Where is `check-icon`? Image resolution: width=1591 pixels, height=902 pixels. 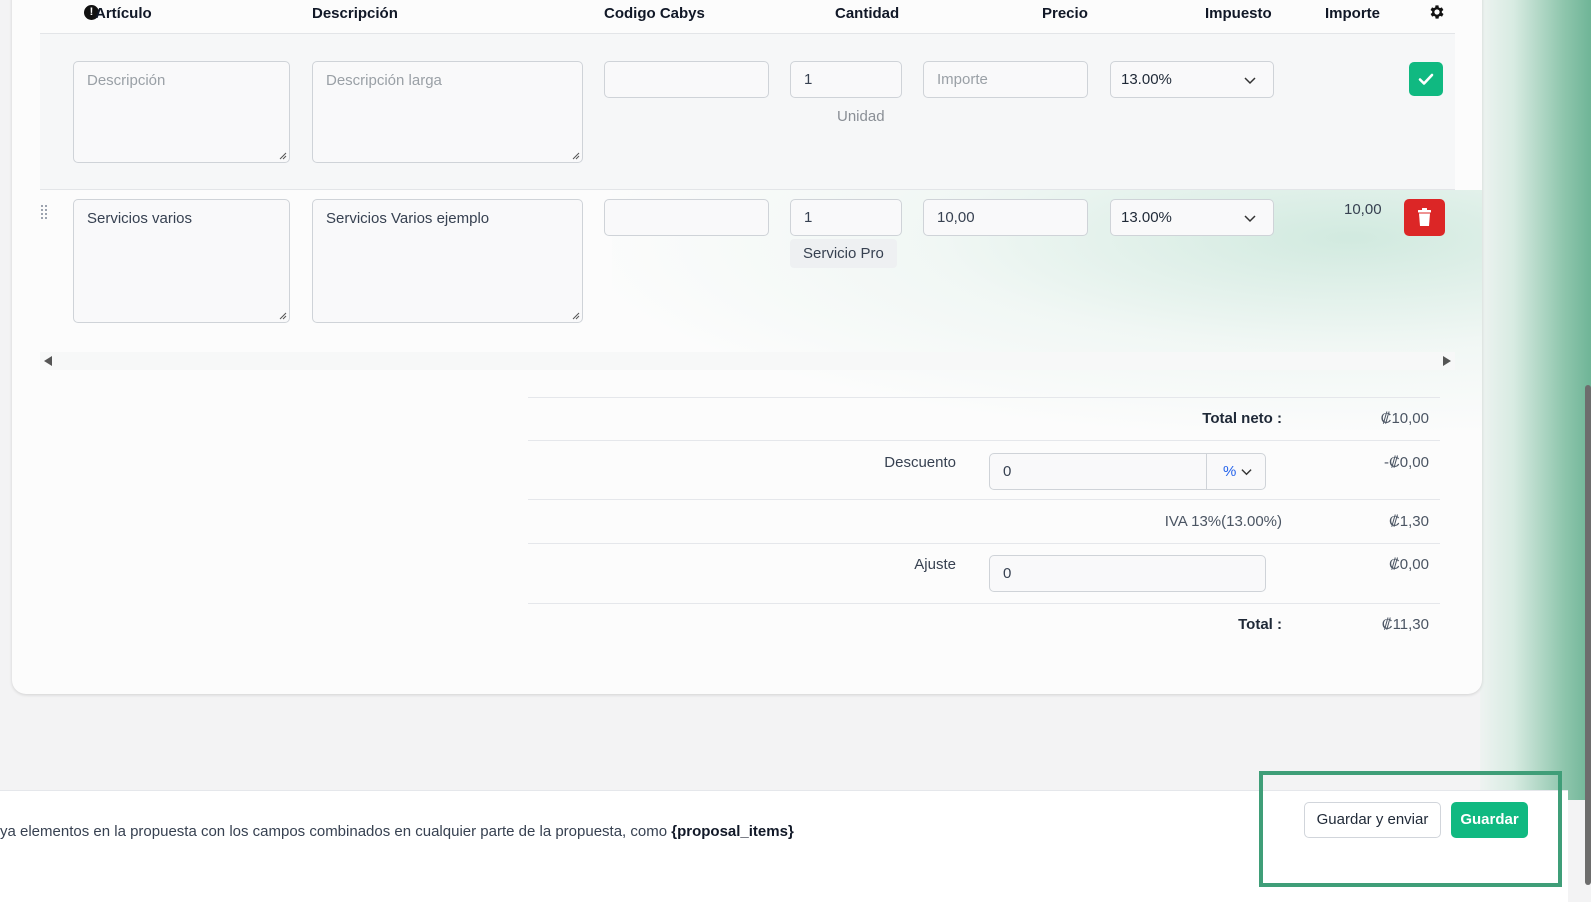 check-icon is located at coordinates (1426, 79).